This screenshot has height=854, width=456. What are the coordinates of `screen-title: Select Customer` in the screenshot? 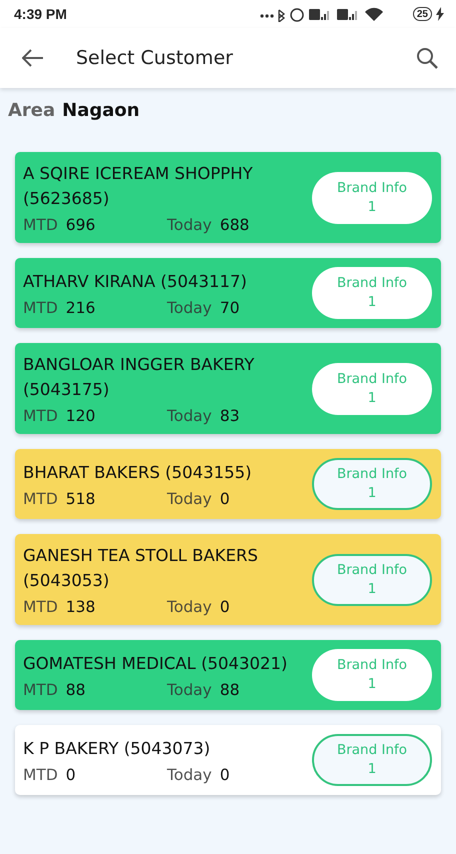 It's located at (155, 58).